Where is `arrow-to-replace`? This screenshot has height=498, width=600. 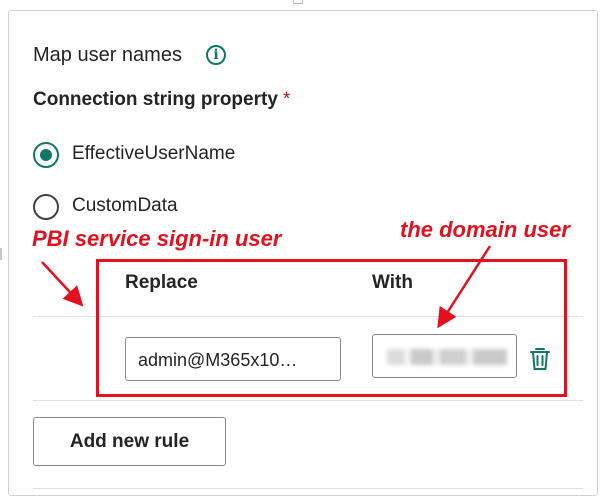
arrow-to-replace is located at coordinates (62, 284).